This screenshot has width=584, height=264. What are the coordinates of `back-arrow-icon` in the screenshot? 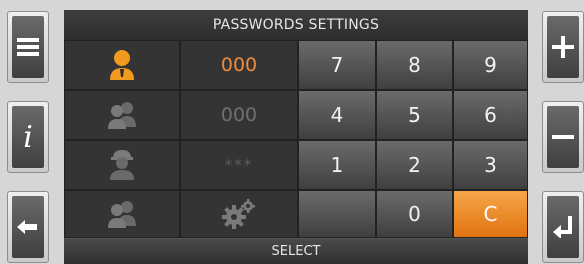 It's located at (28, 227).